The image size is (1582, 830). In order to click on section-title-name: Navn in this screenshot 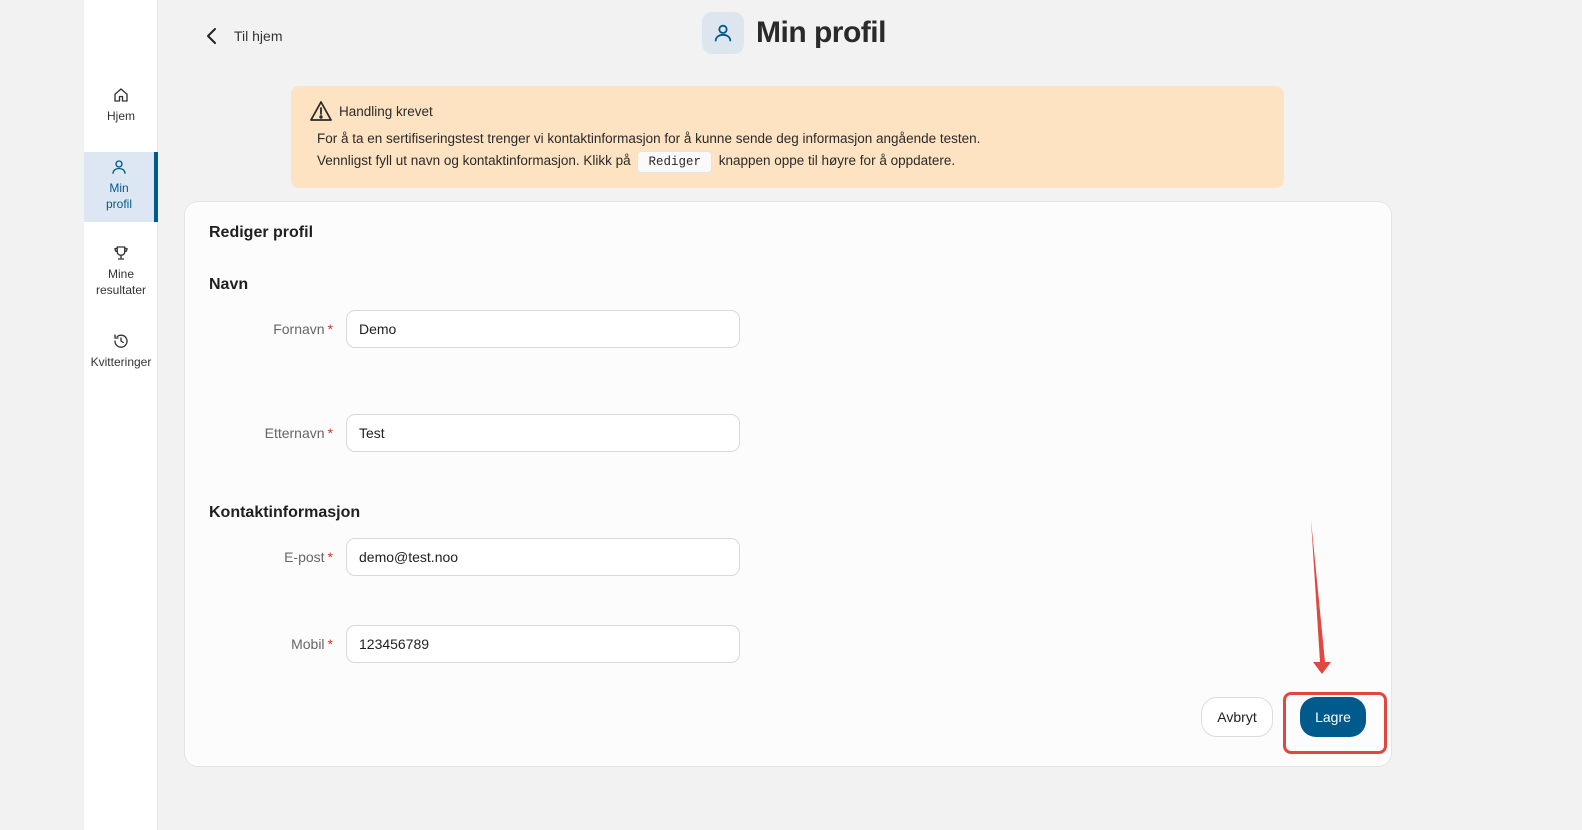, I will do `click(229, 284)`.